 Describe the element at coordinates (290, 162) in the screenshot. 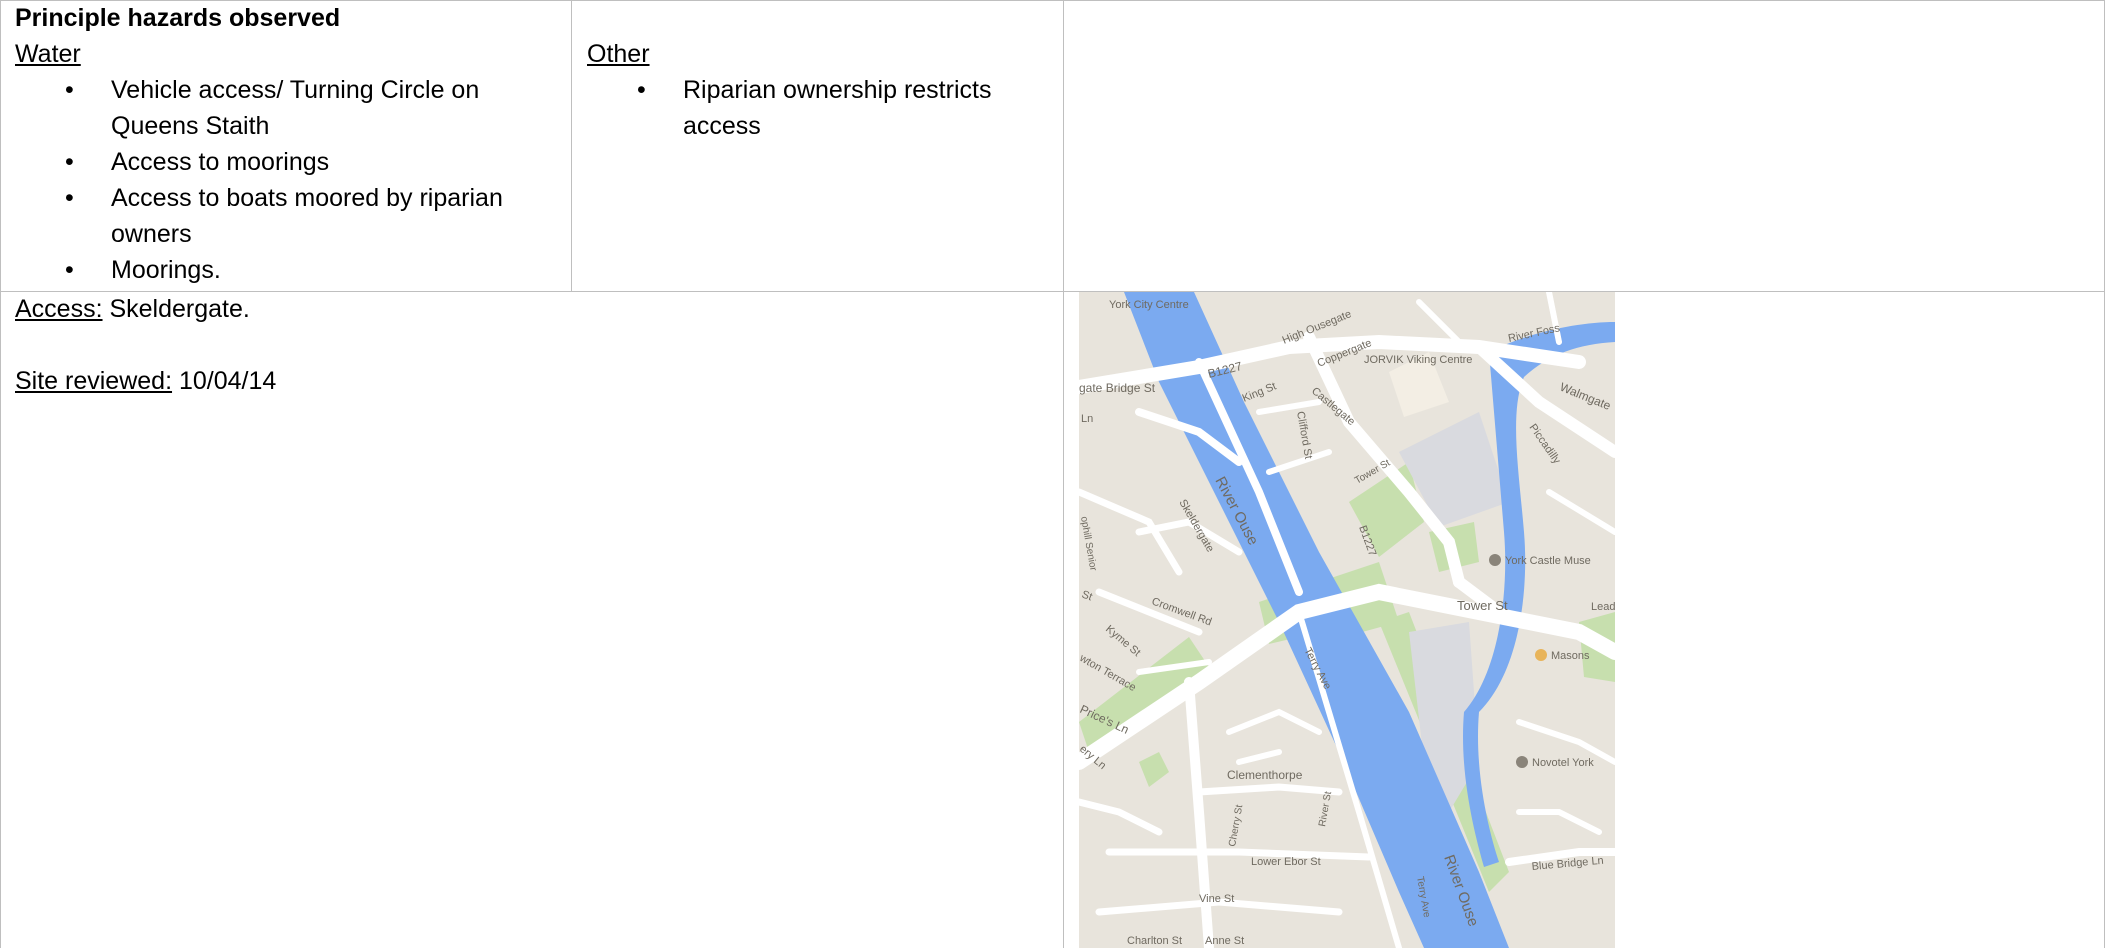

I see `list-item: Access to moorings` at that location.